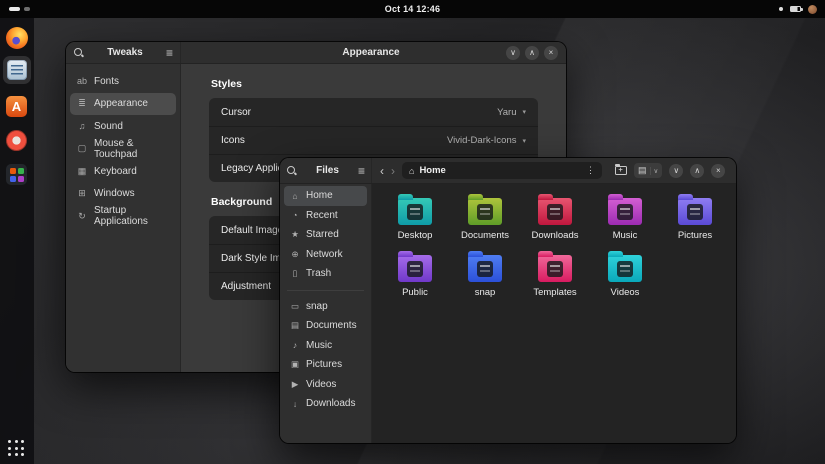 This screenshot has height=464, width=825. I want to click on forward-button: ›, so click(393, 171).